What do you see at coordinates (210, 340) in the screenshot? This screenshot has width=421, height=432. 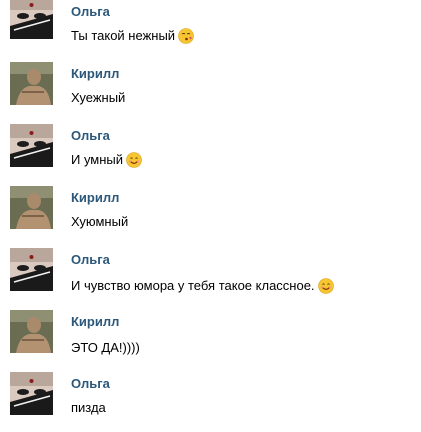 I see `message-item: Кирилл ЭТО ДА!))))` at bounding box center [210, 340].